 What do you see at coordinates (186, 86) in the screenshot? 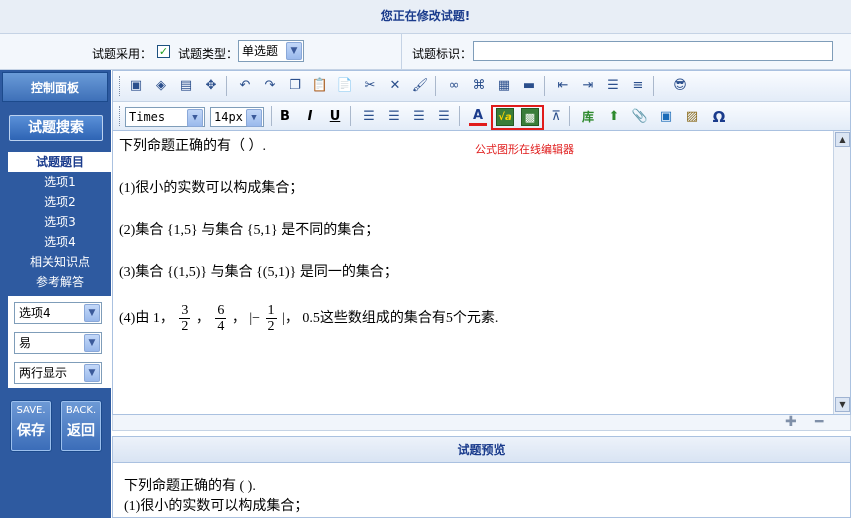
I see `new-document-icon: ▤` at bounding box center [186, 86].